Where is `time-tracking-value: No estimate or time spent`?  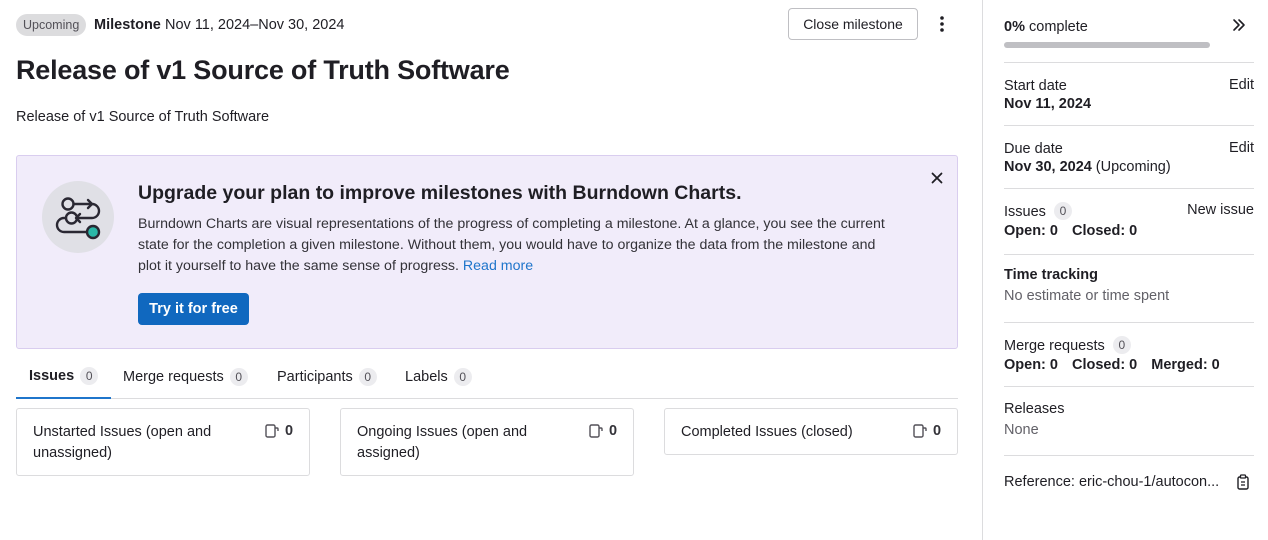
time-tracking-value: No estimate or time spent is located at coordinates (1087, 296).